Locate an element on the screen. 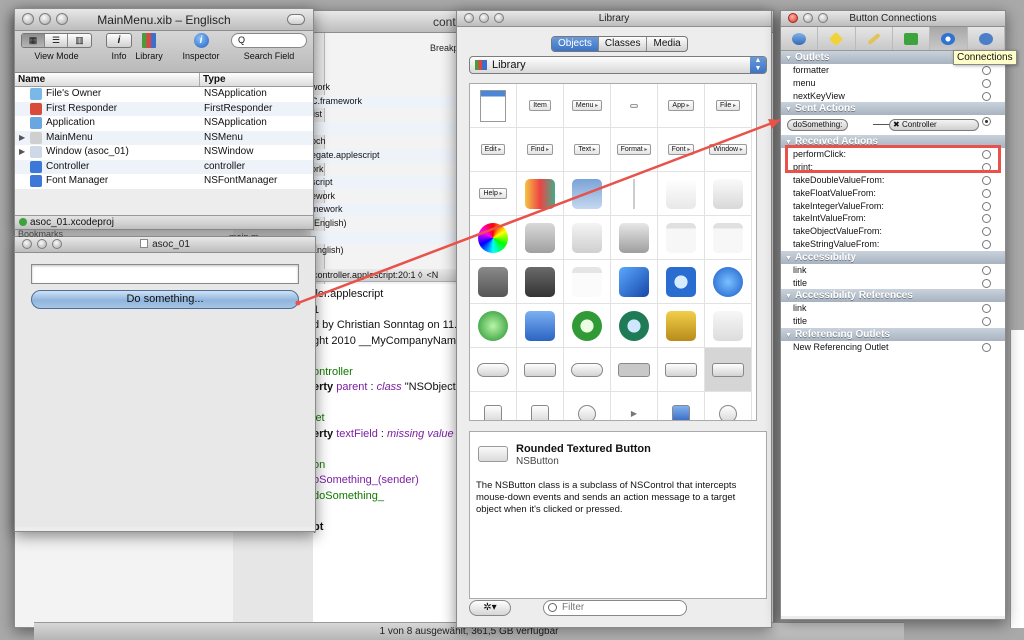 The height and width of the screenshot is (640, 1024). tab-identity is located at coordinates (986, 38).